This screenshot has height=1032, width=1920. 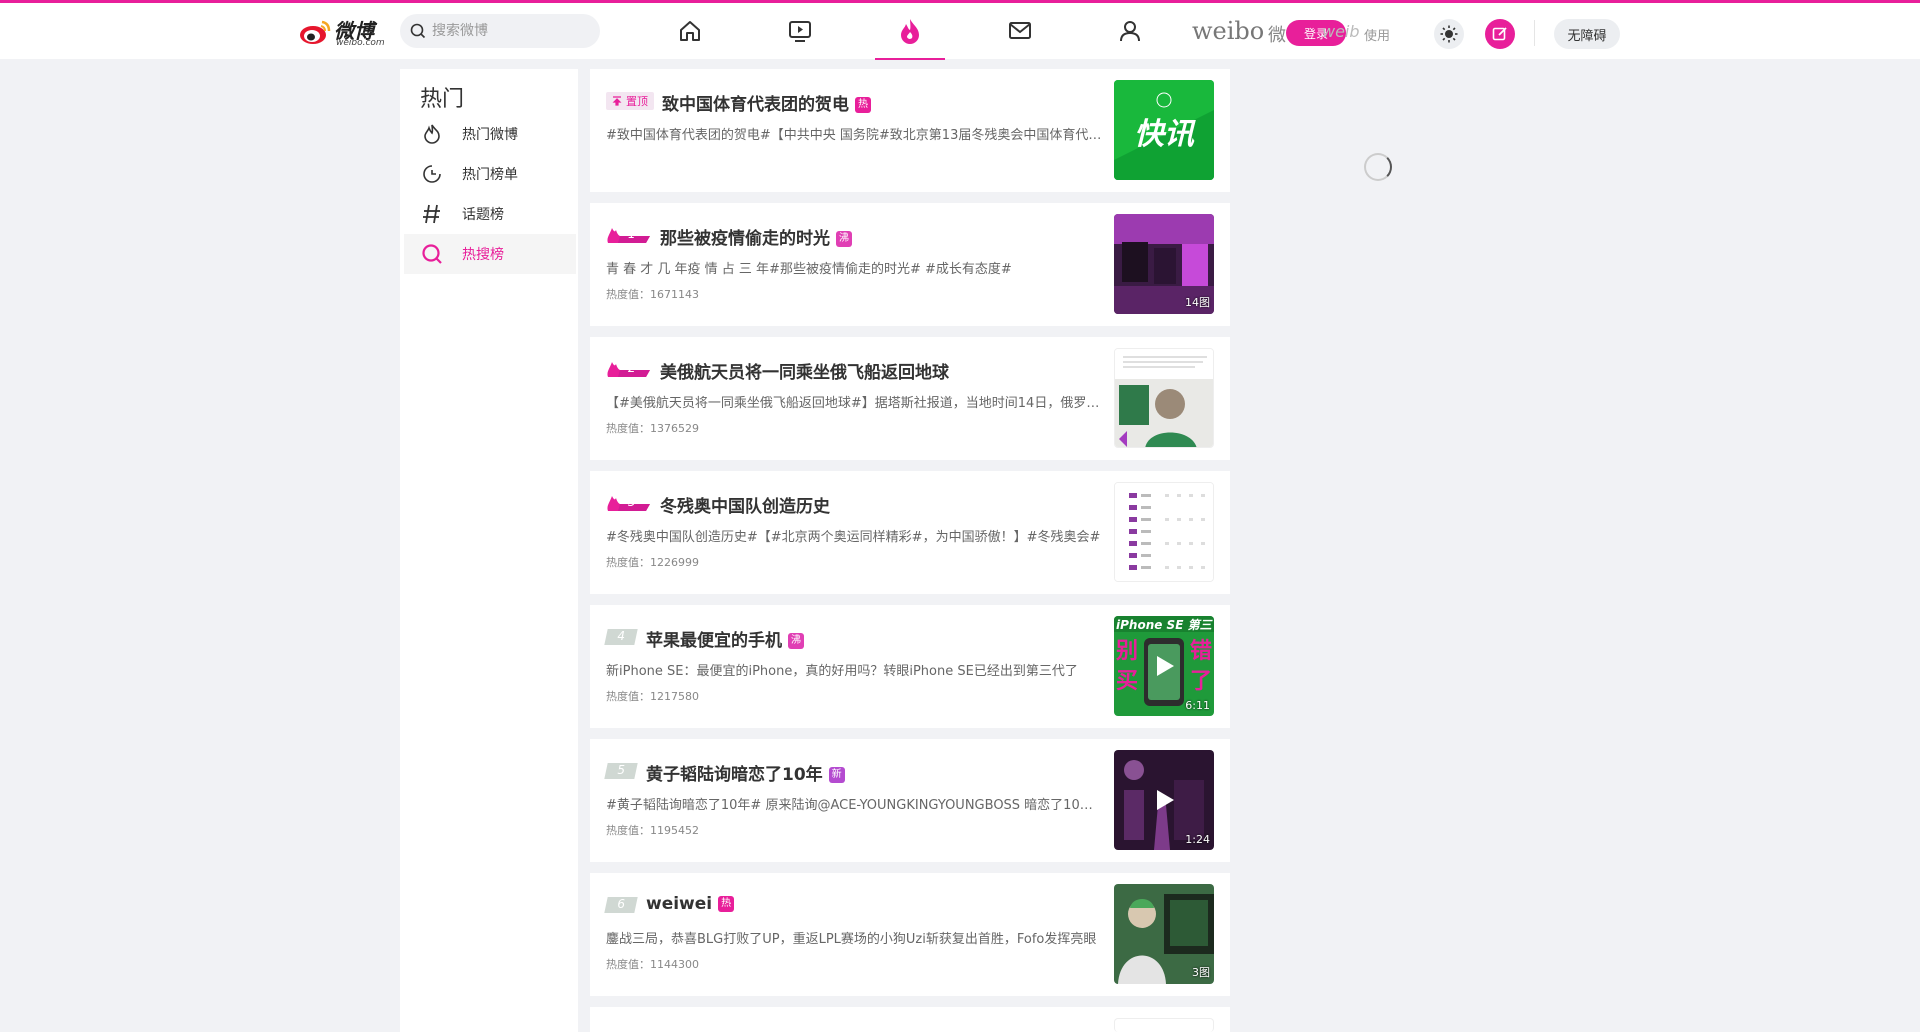 What do you see at coordinates (756, 236) in the screenshot?
I see `hot-item-title: 那些被疫情偷走的时光沸` at bounding box center [756, 236].